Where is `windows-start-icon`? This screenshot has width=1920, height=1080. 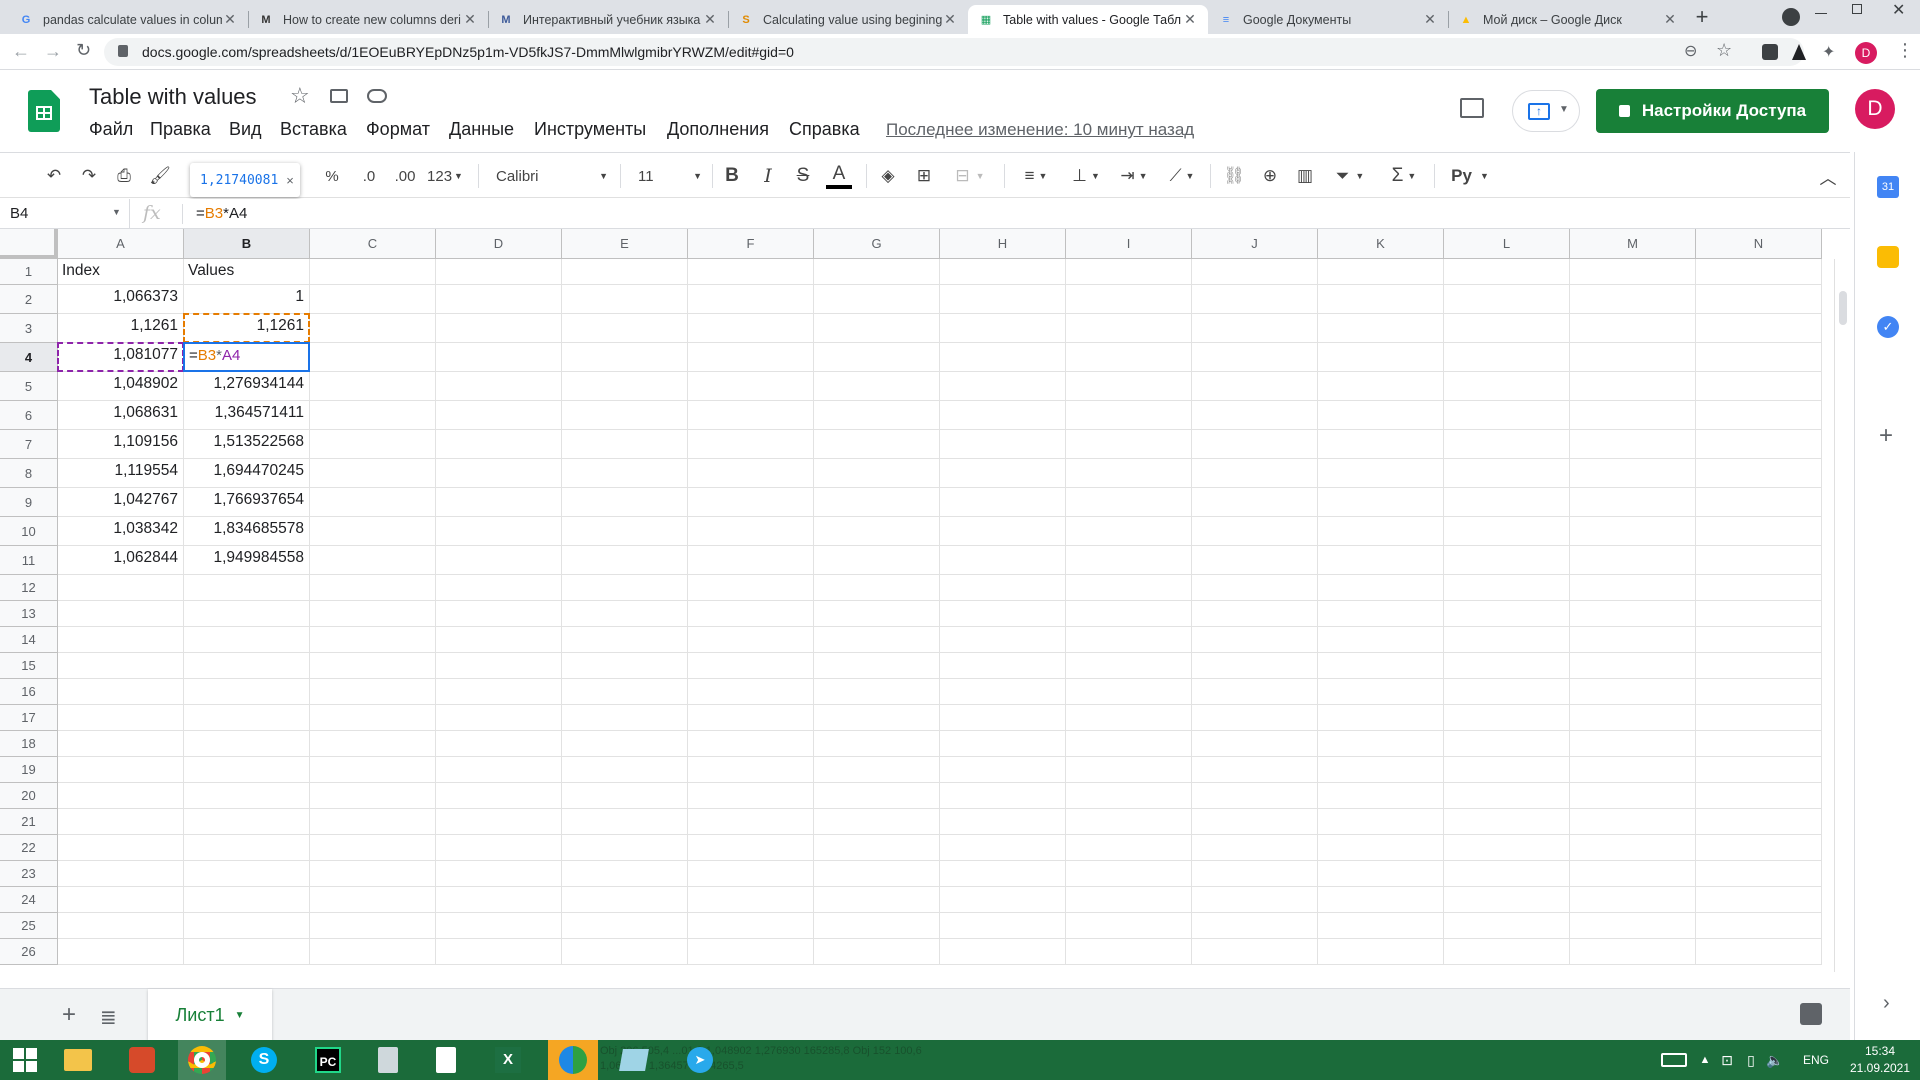
windows-start-icon is located at coordinates (25, 1060).